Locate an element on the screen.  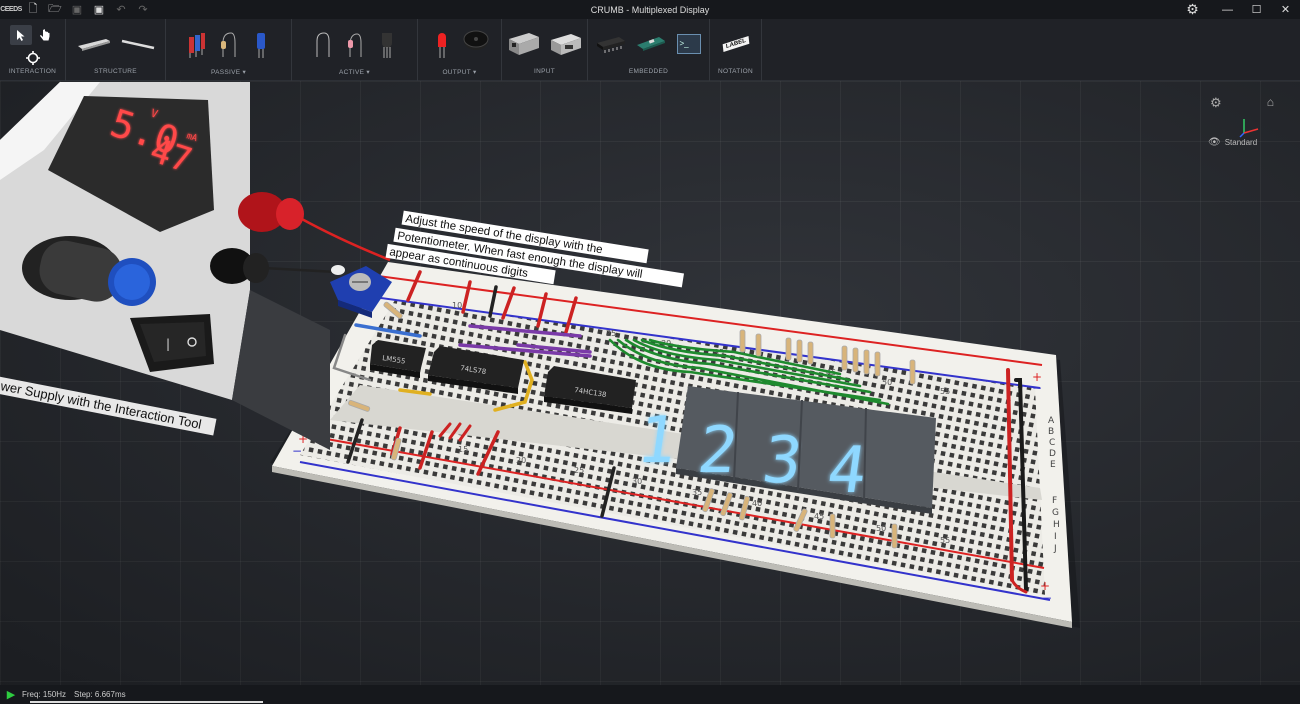
function-generator-tool is located at coordinates (566, 44).